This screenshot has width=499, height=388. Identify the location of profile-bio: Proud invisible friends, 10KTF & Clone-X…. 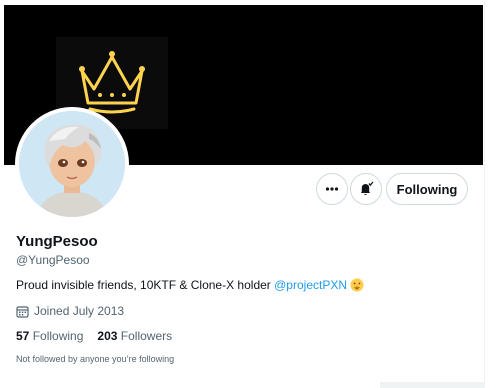
(190, 285).